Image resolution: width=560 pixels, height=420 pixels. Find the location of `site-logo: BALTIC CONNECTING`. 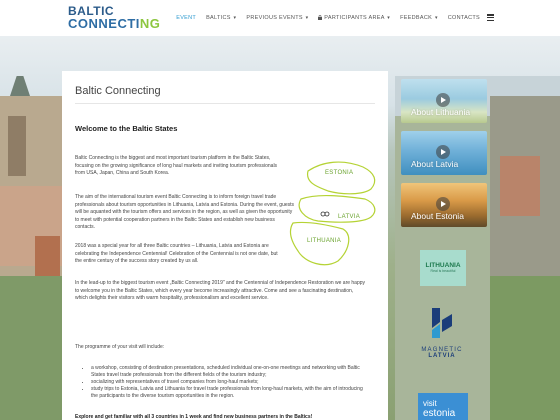

site-logo: BALTIC CONNECTING is located at coordinates (114, 17).